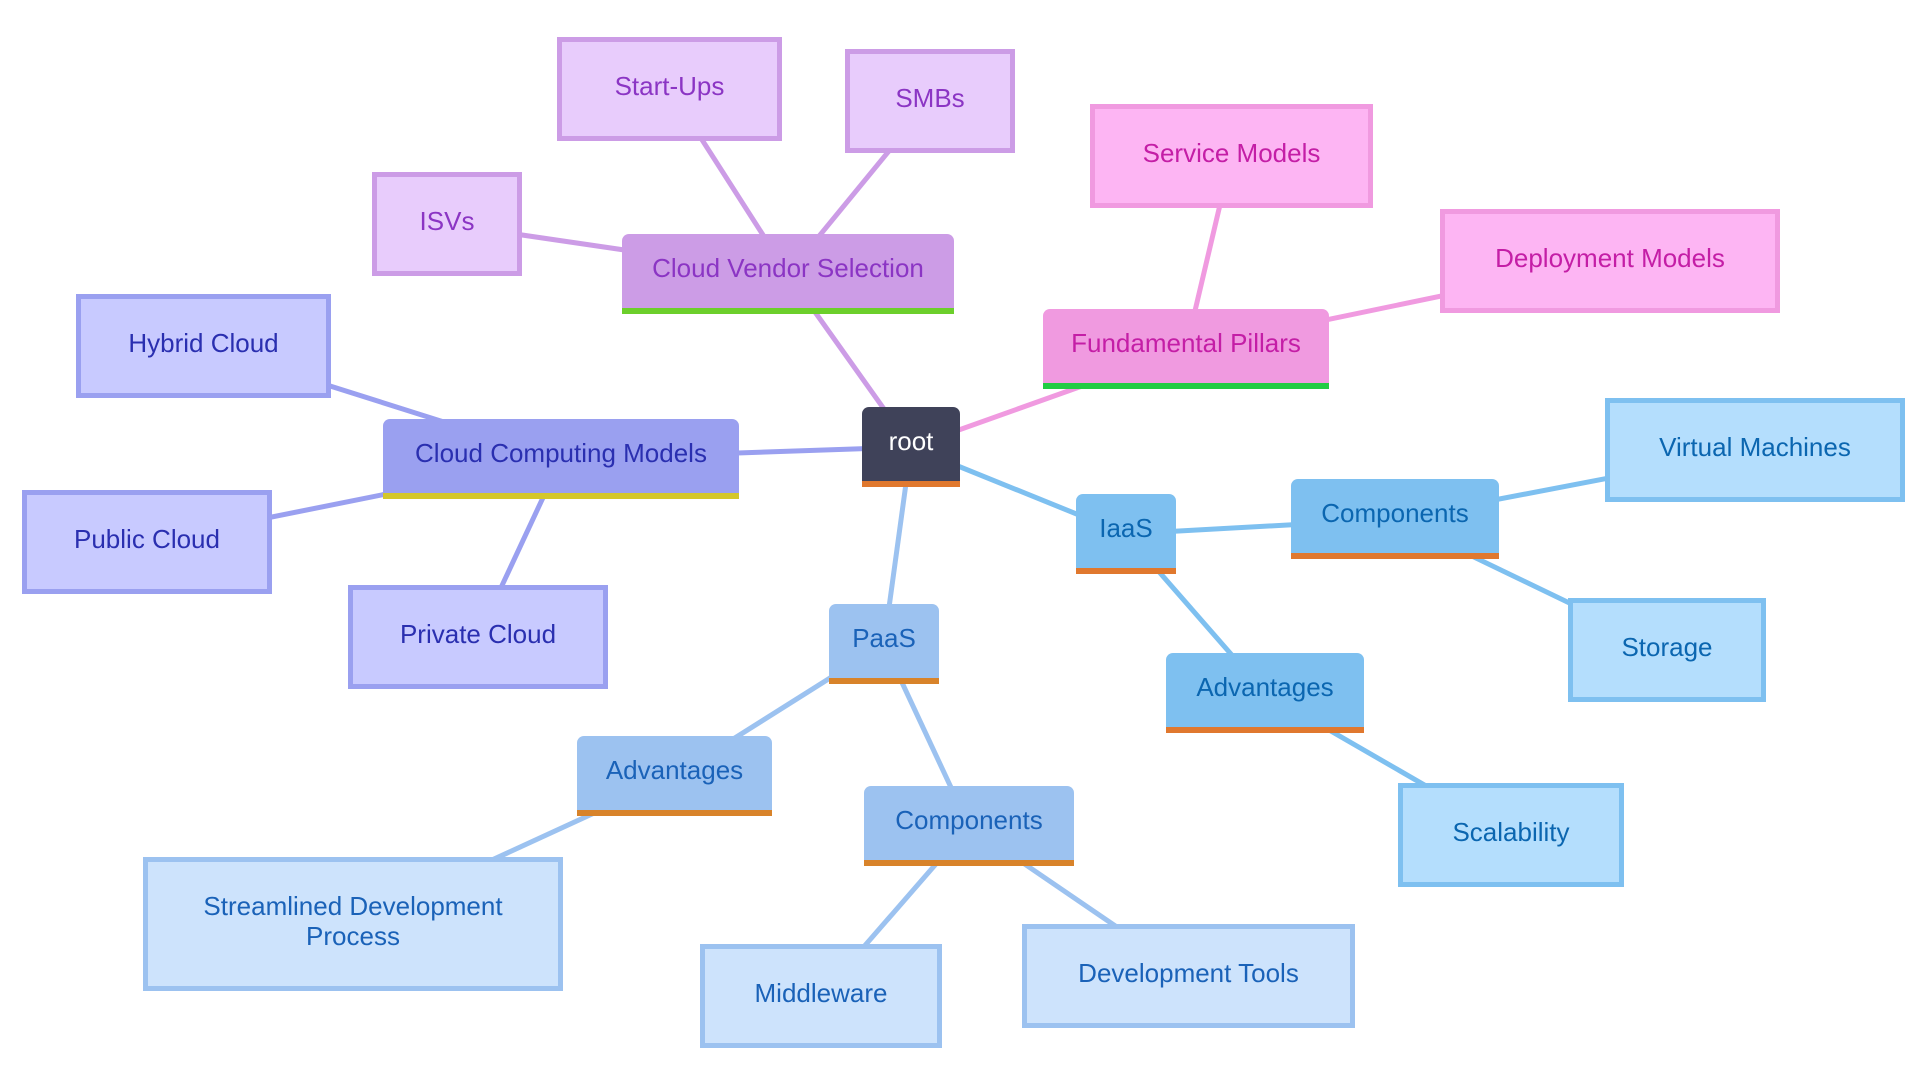  I want to click on node-label: Cloud Vendor Selection, so click(788, 268).